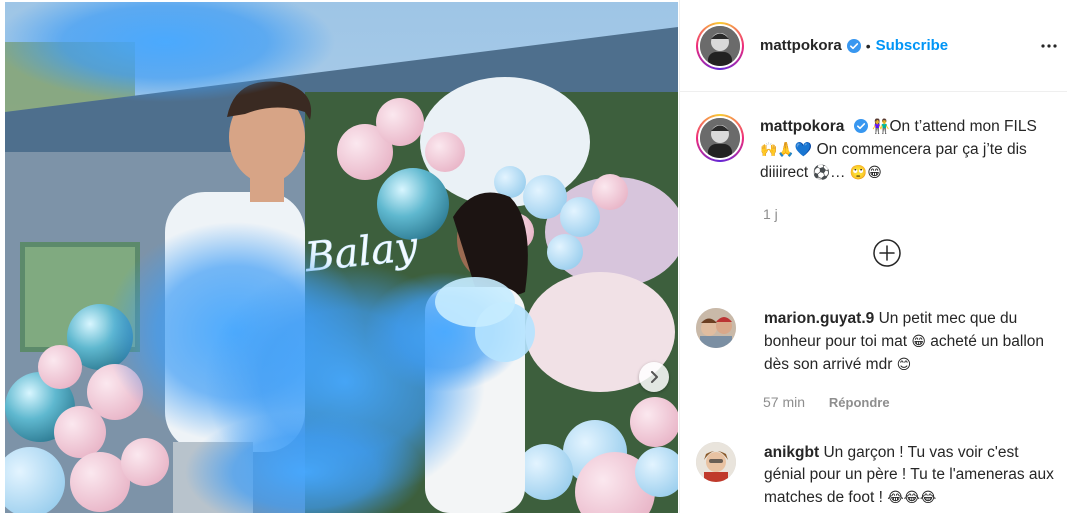 The height and width of the screenshot is (513, 1067). What do you see at coordinates (821, 172) in the screenshot?
I see `caption-emoji-ball: ⚽` at bounding box center [821, 172].